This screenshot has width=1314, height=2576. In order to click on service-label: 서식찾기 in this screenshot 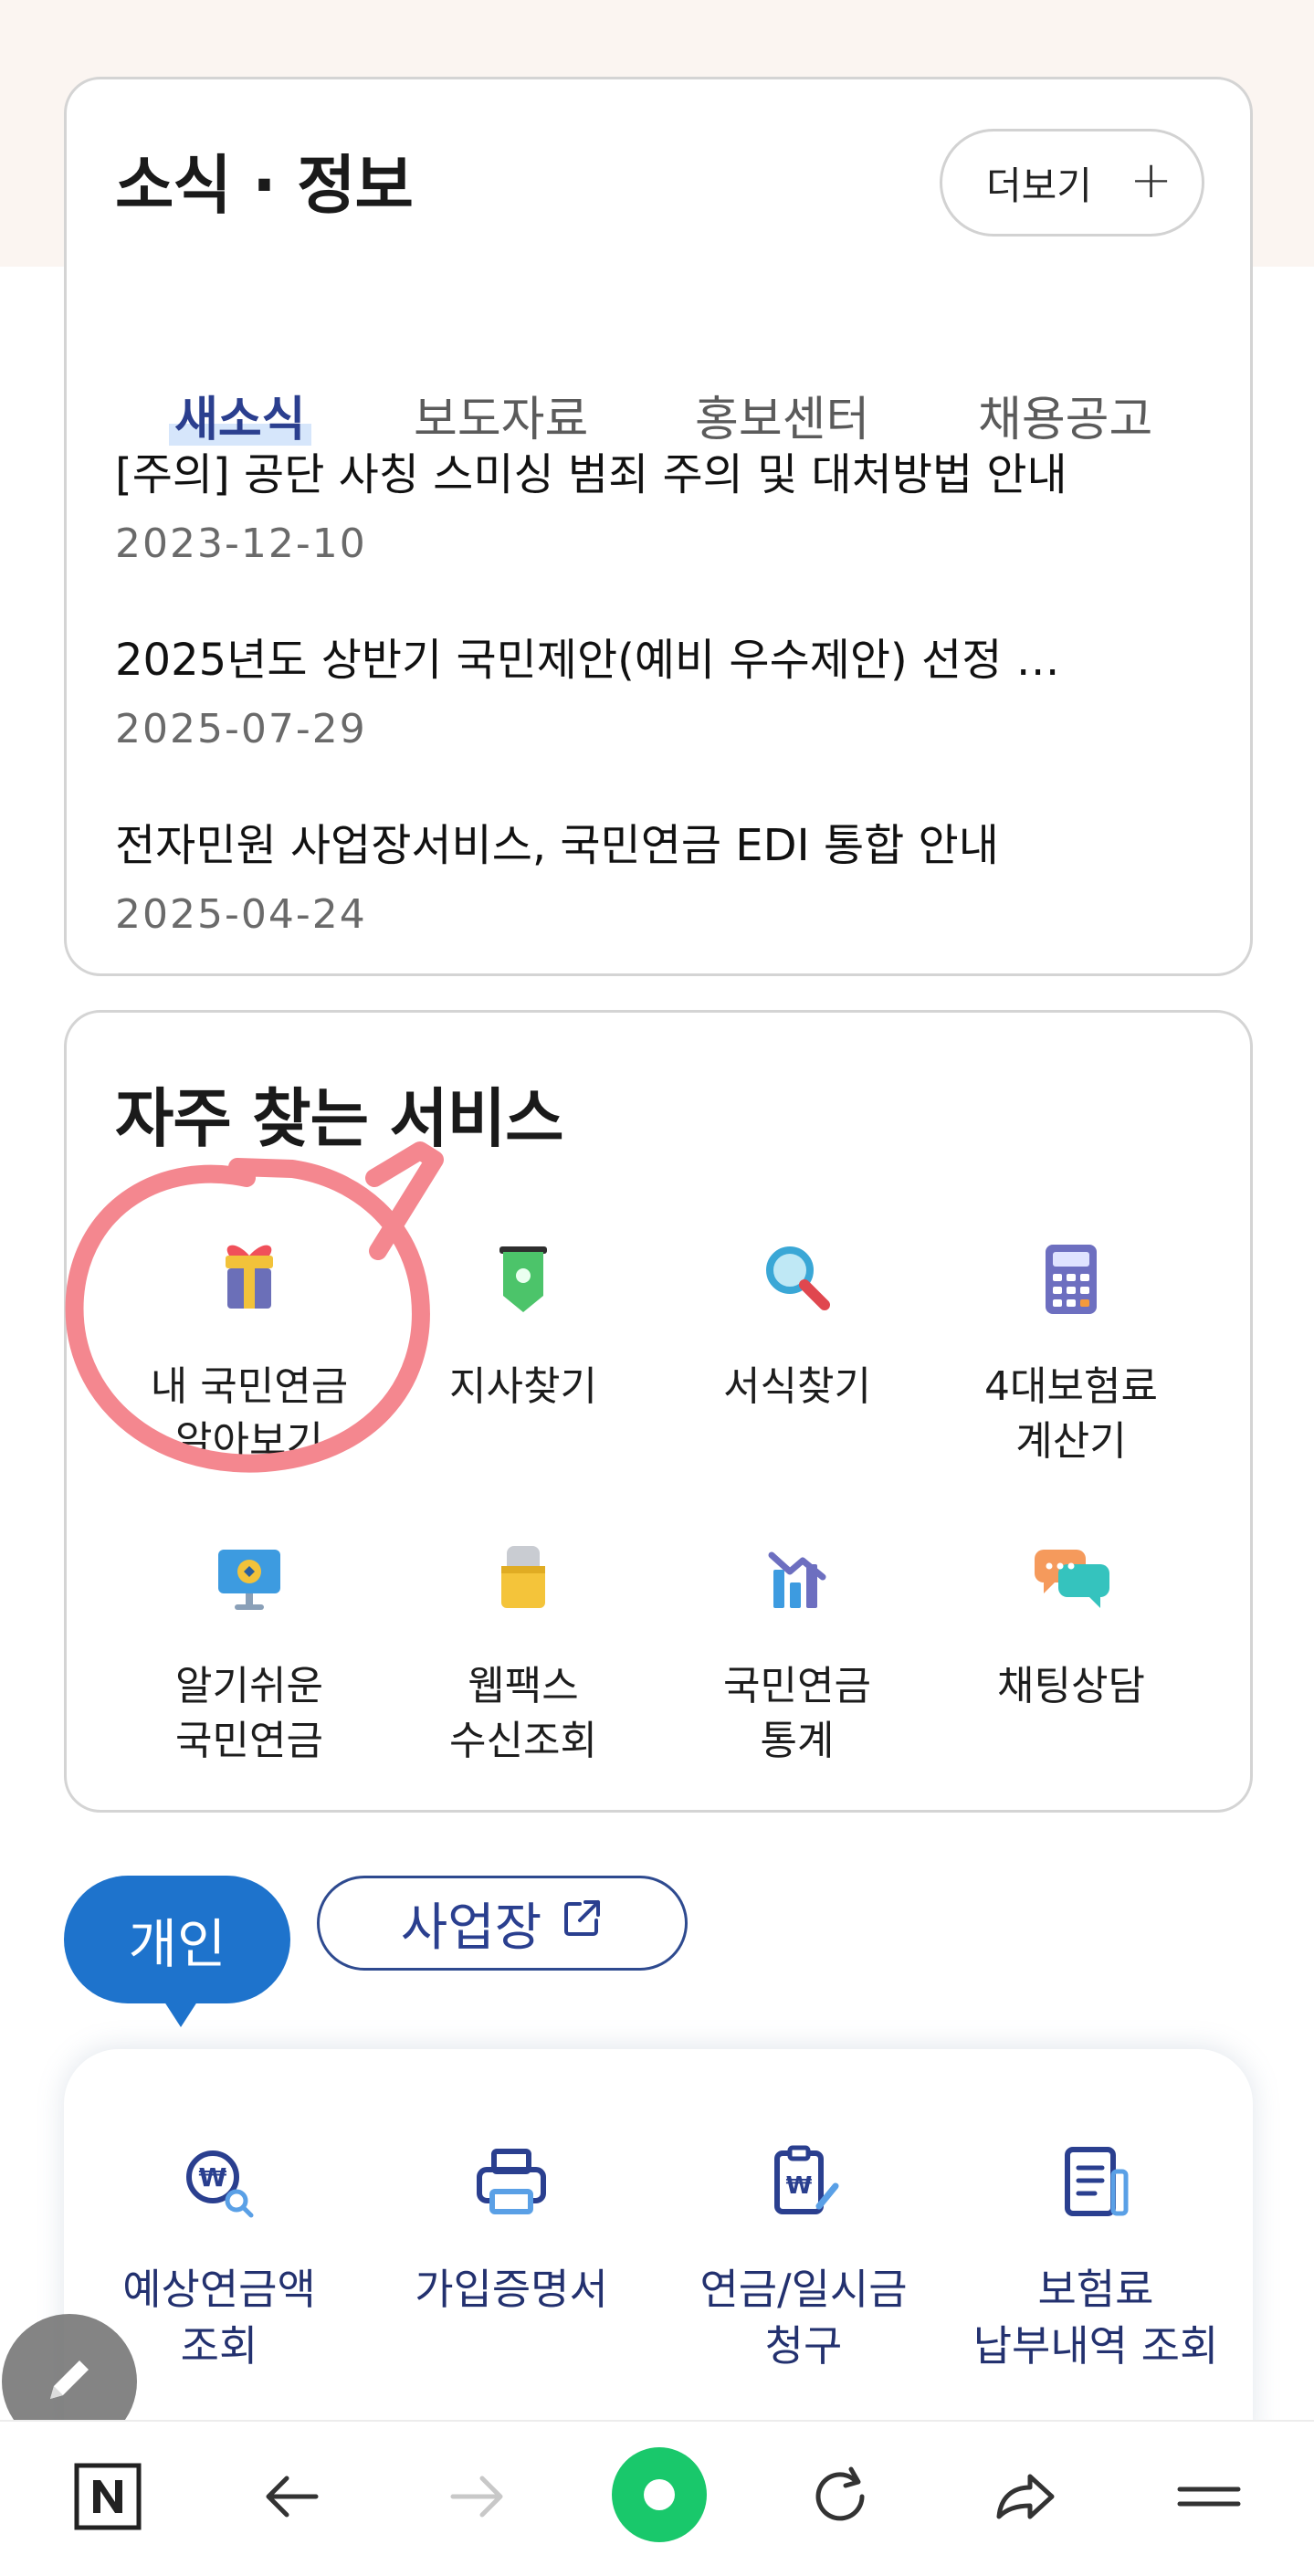, I will do `click(797, 1386)`.